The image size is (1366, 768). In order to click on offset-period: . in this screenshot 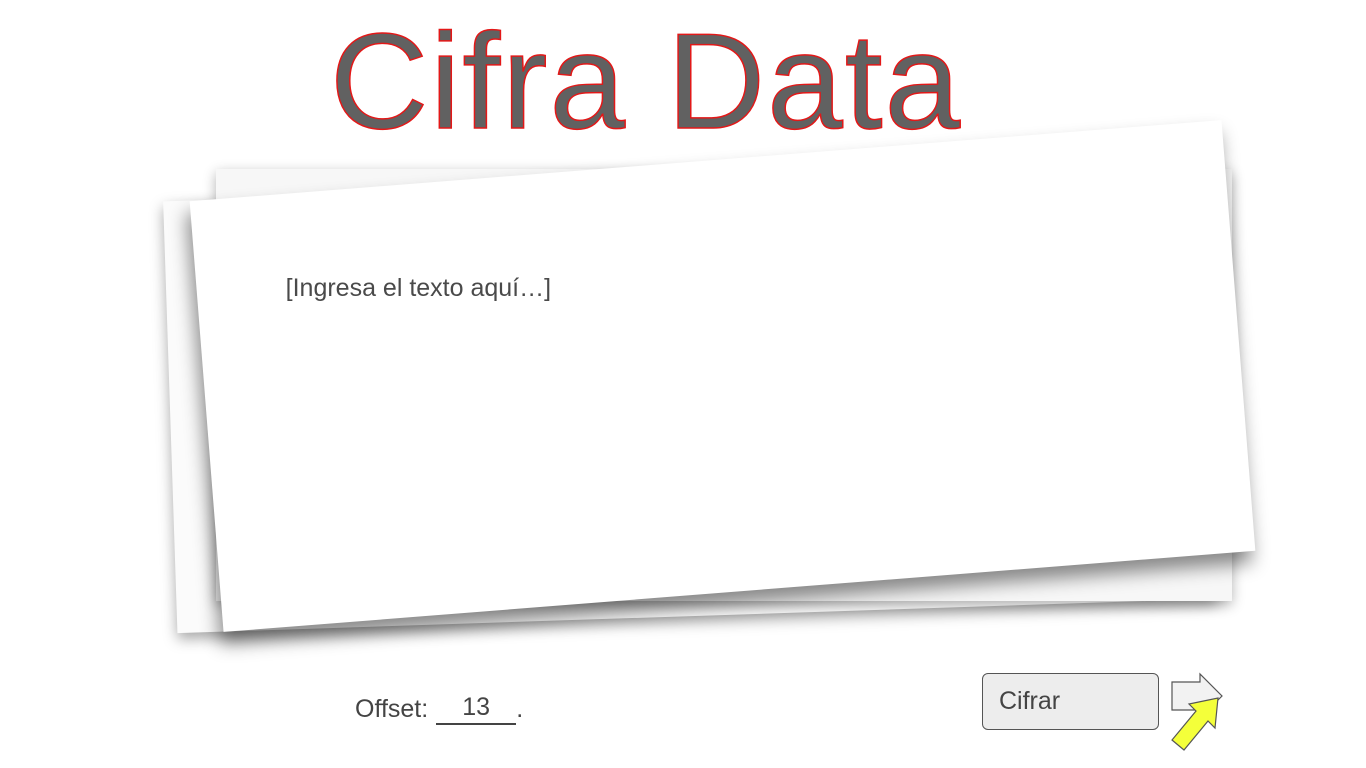, I will do `click(520, 708)`.